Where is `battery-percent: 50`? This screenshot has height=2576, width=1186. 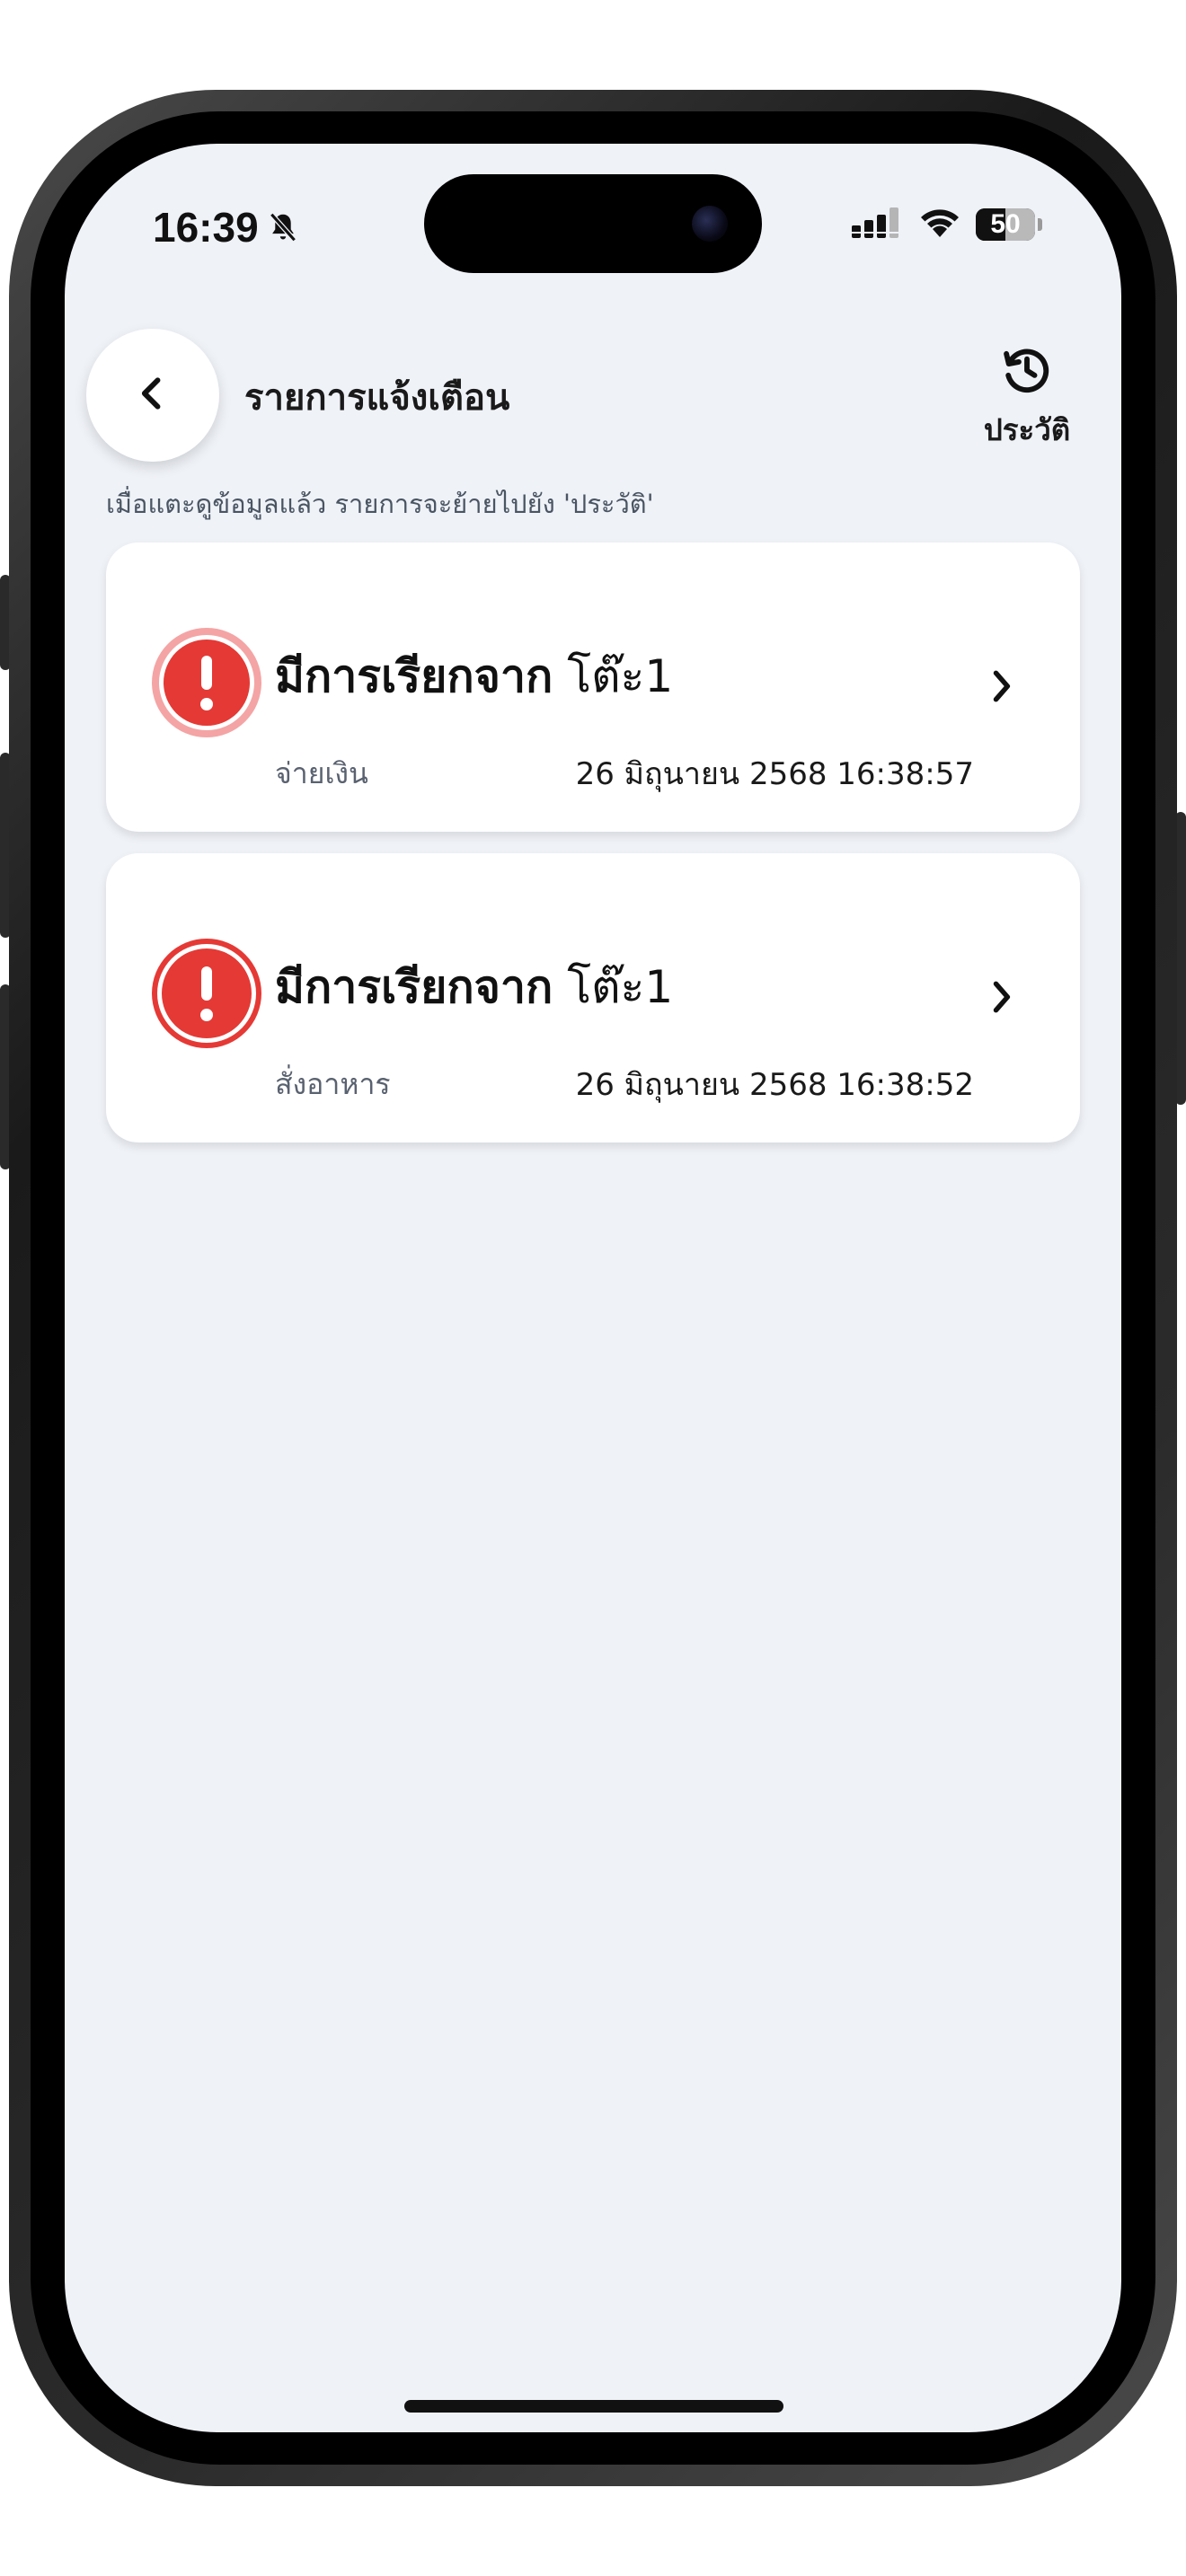
battery-percent: 50 is located at coordinates (1005, 224).